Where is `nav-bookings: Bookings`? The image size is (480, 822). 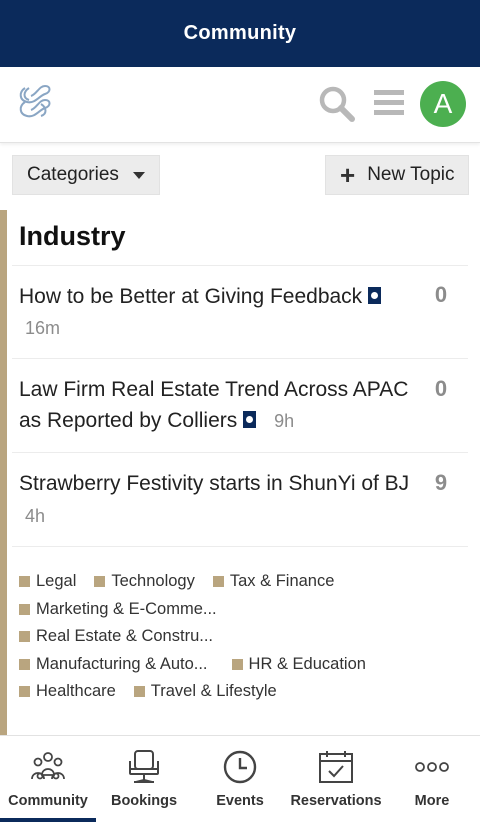
nav-bookings: Bookings is located at coordinates (144, 779).